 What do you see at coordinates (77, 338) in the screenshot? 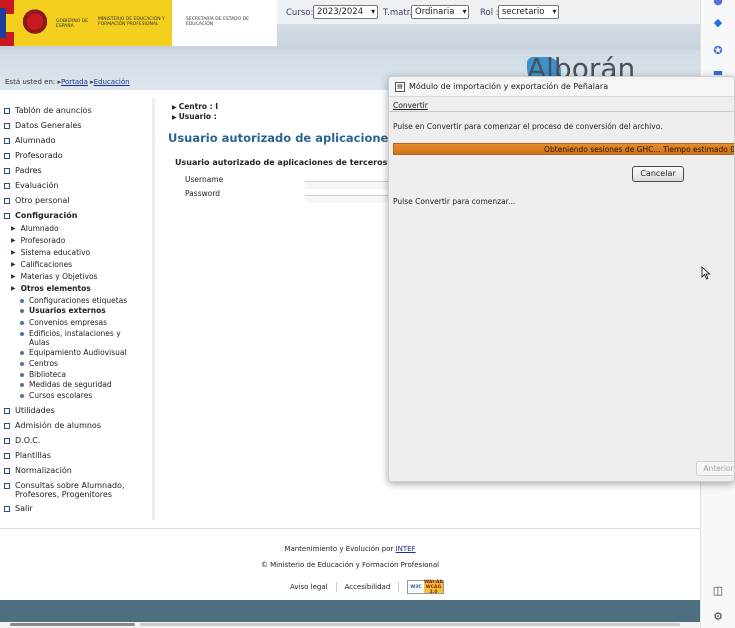
I see `otros-item-edificios: Edificios, instalaciones y Aulas` at bounding box center [77, 338].